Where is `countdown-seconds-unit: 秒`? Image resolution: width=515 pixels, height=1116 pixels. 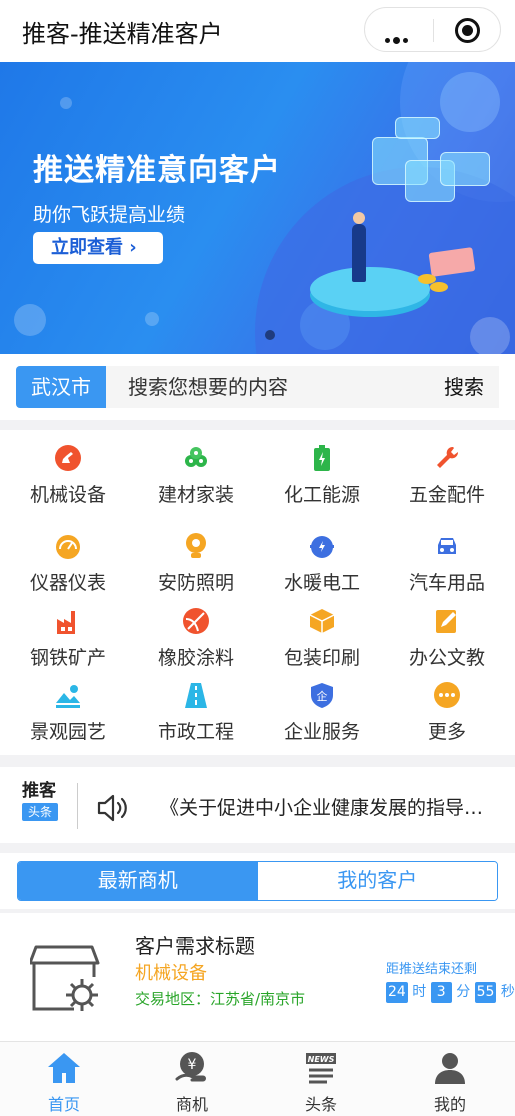 countdown-seconds-unit: 秒 is located at coordinates (507, 992).